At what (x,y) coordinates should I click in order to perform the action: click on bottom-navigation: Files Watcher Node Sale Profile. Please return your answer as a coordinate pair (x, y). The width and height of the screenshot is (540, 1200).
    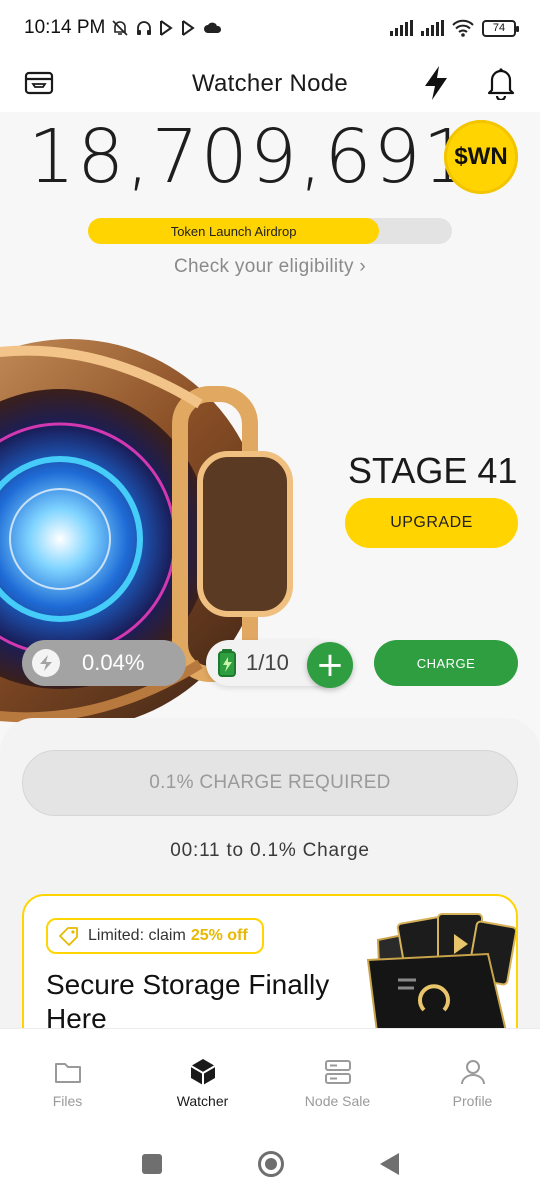
    Looking at the image, I should click on (270, 1078).